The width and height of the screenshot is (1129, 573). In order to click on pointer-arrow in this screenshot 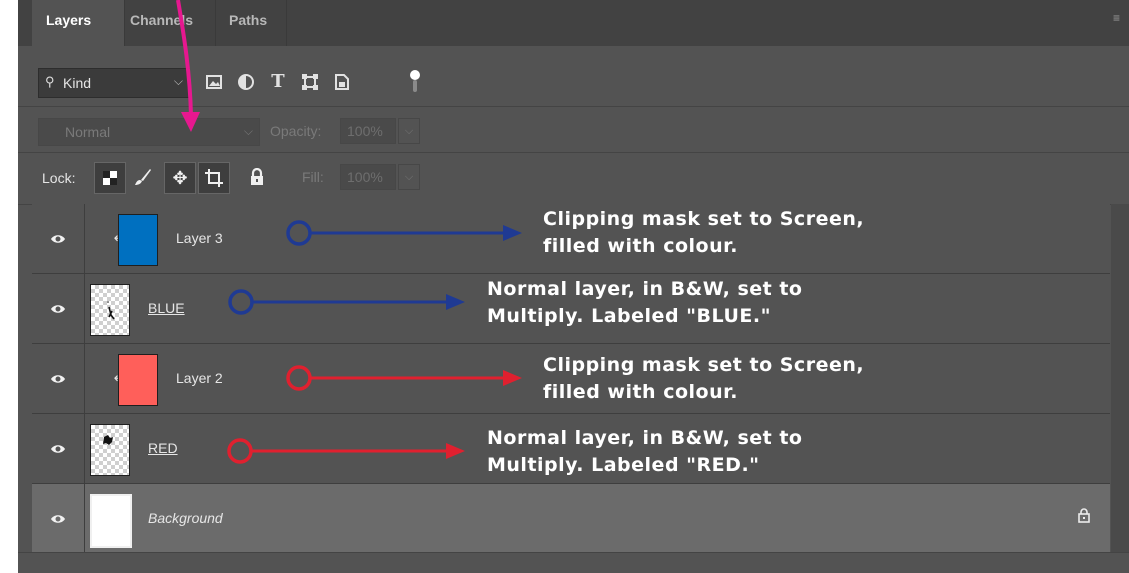, I will do `click(188, 66)`.